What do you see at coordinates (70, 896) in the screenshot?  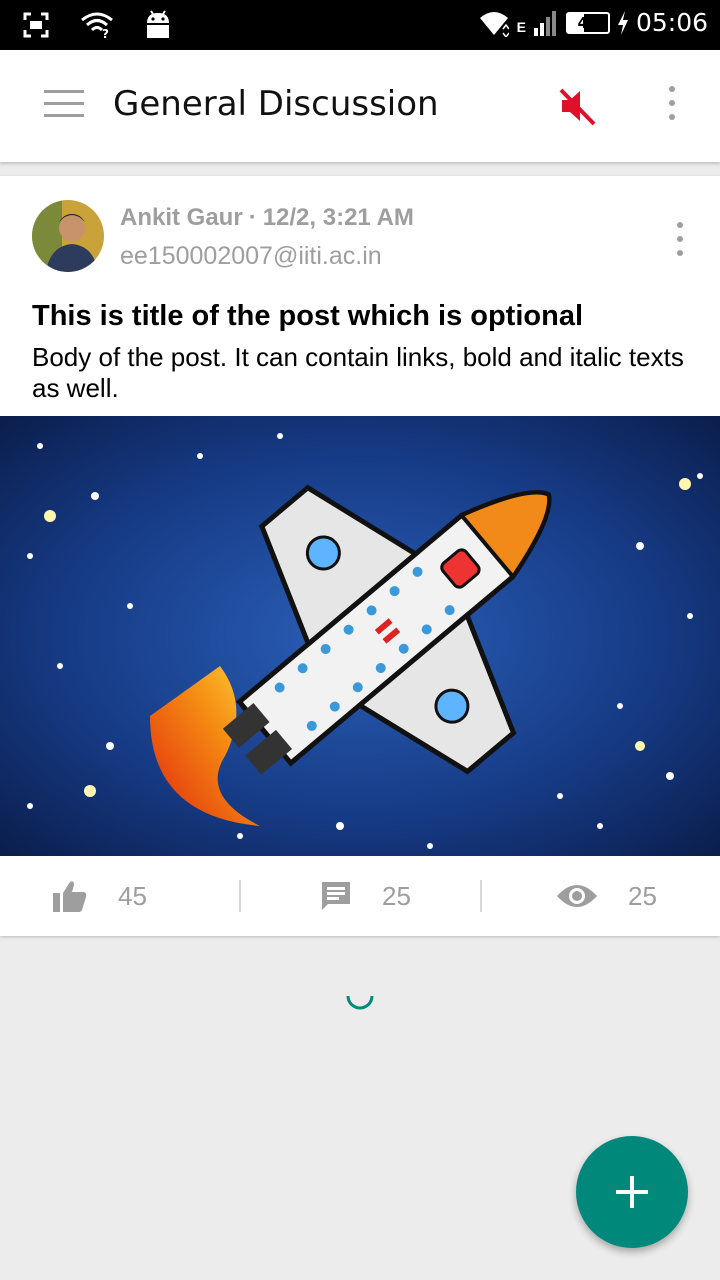 I see `thumb-up-icon` at bounding box center [70, 896].